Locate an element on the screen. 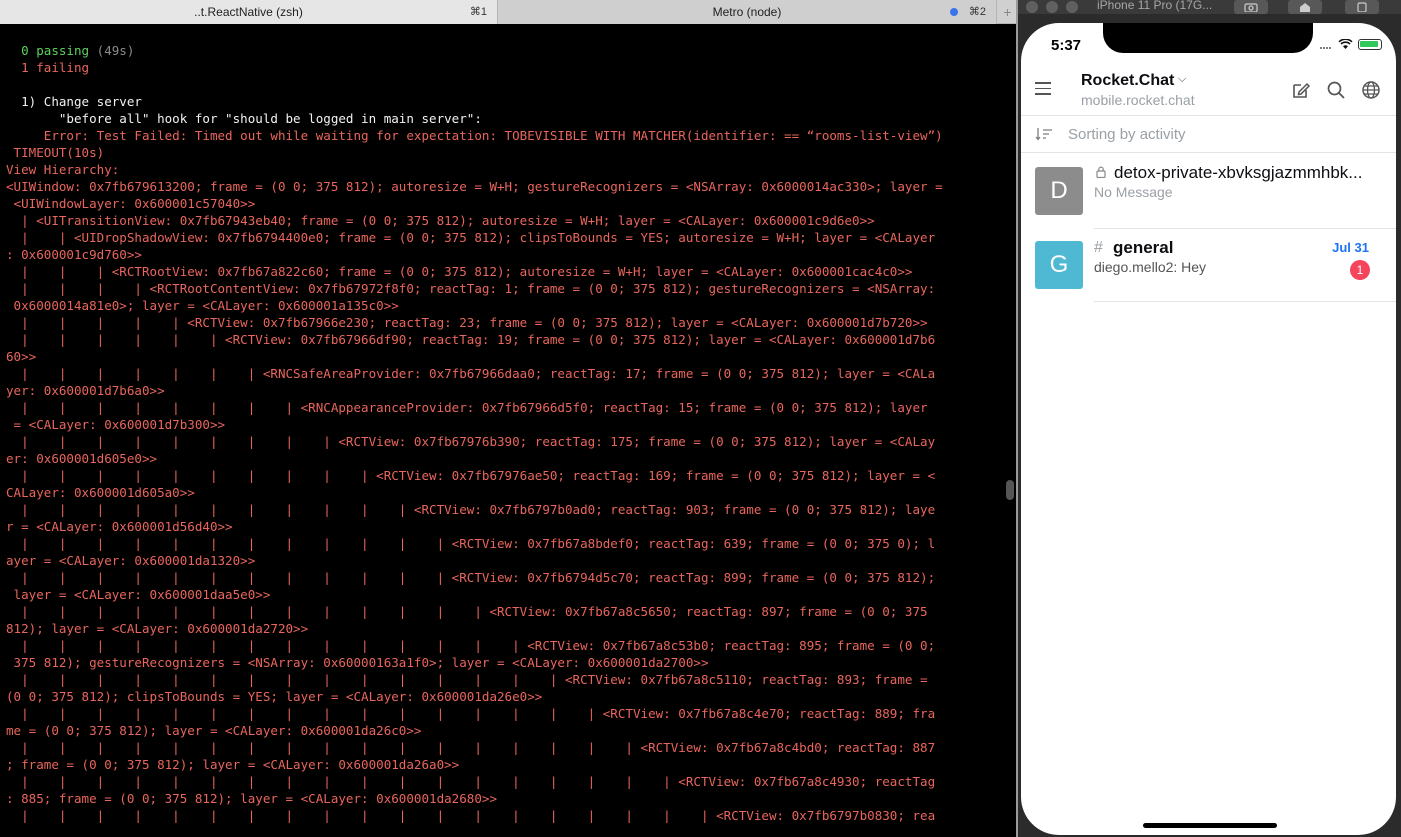 The image size is (1401, 837). terminal-line: 1 failing is located at coordinates (504, 67).